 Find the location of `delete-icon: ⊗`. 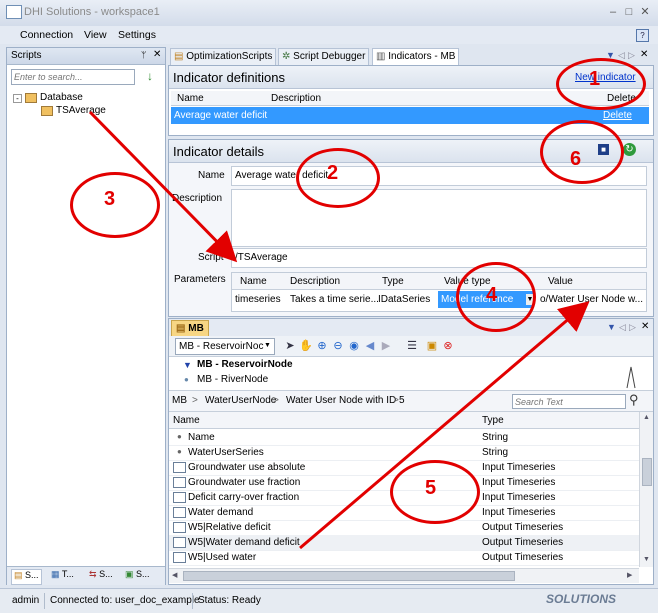

delete-icon: ⊗ is located at coordinates (448, 346).